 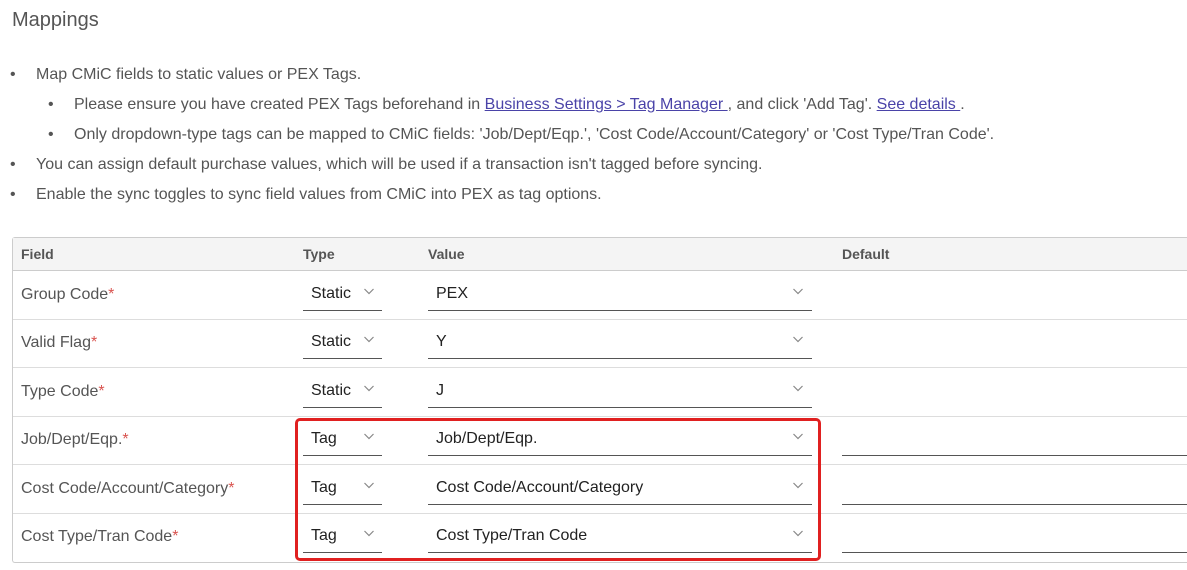 I want to click on field-name: Group Code, so click(x=65, y=294).